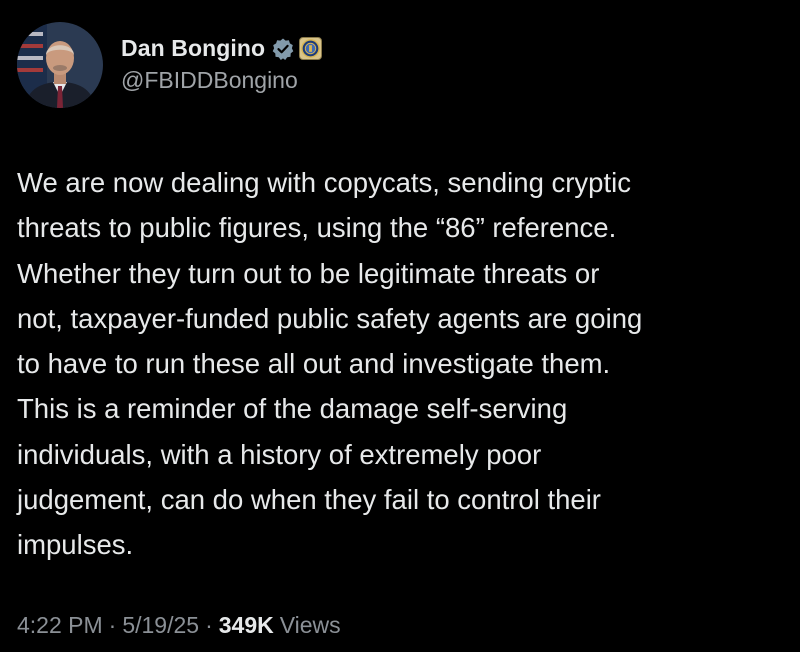  I want to click on author-info: Dan Bongino @FBIDDBongino, so click(222, 63).